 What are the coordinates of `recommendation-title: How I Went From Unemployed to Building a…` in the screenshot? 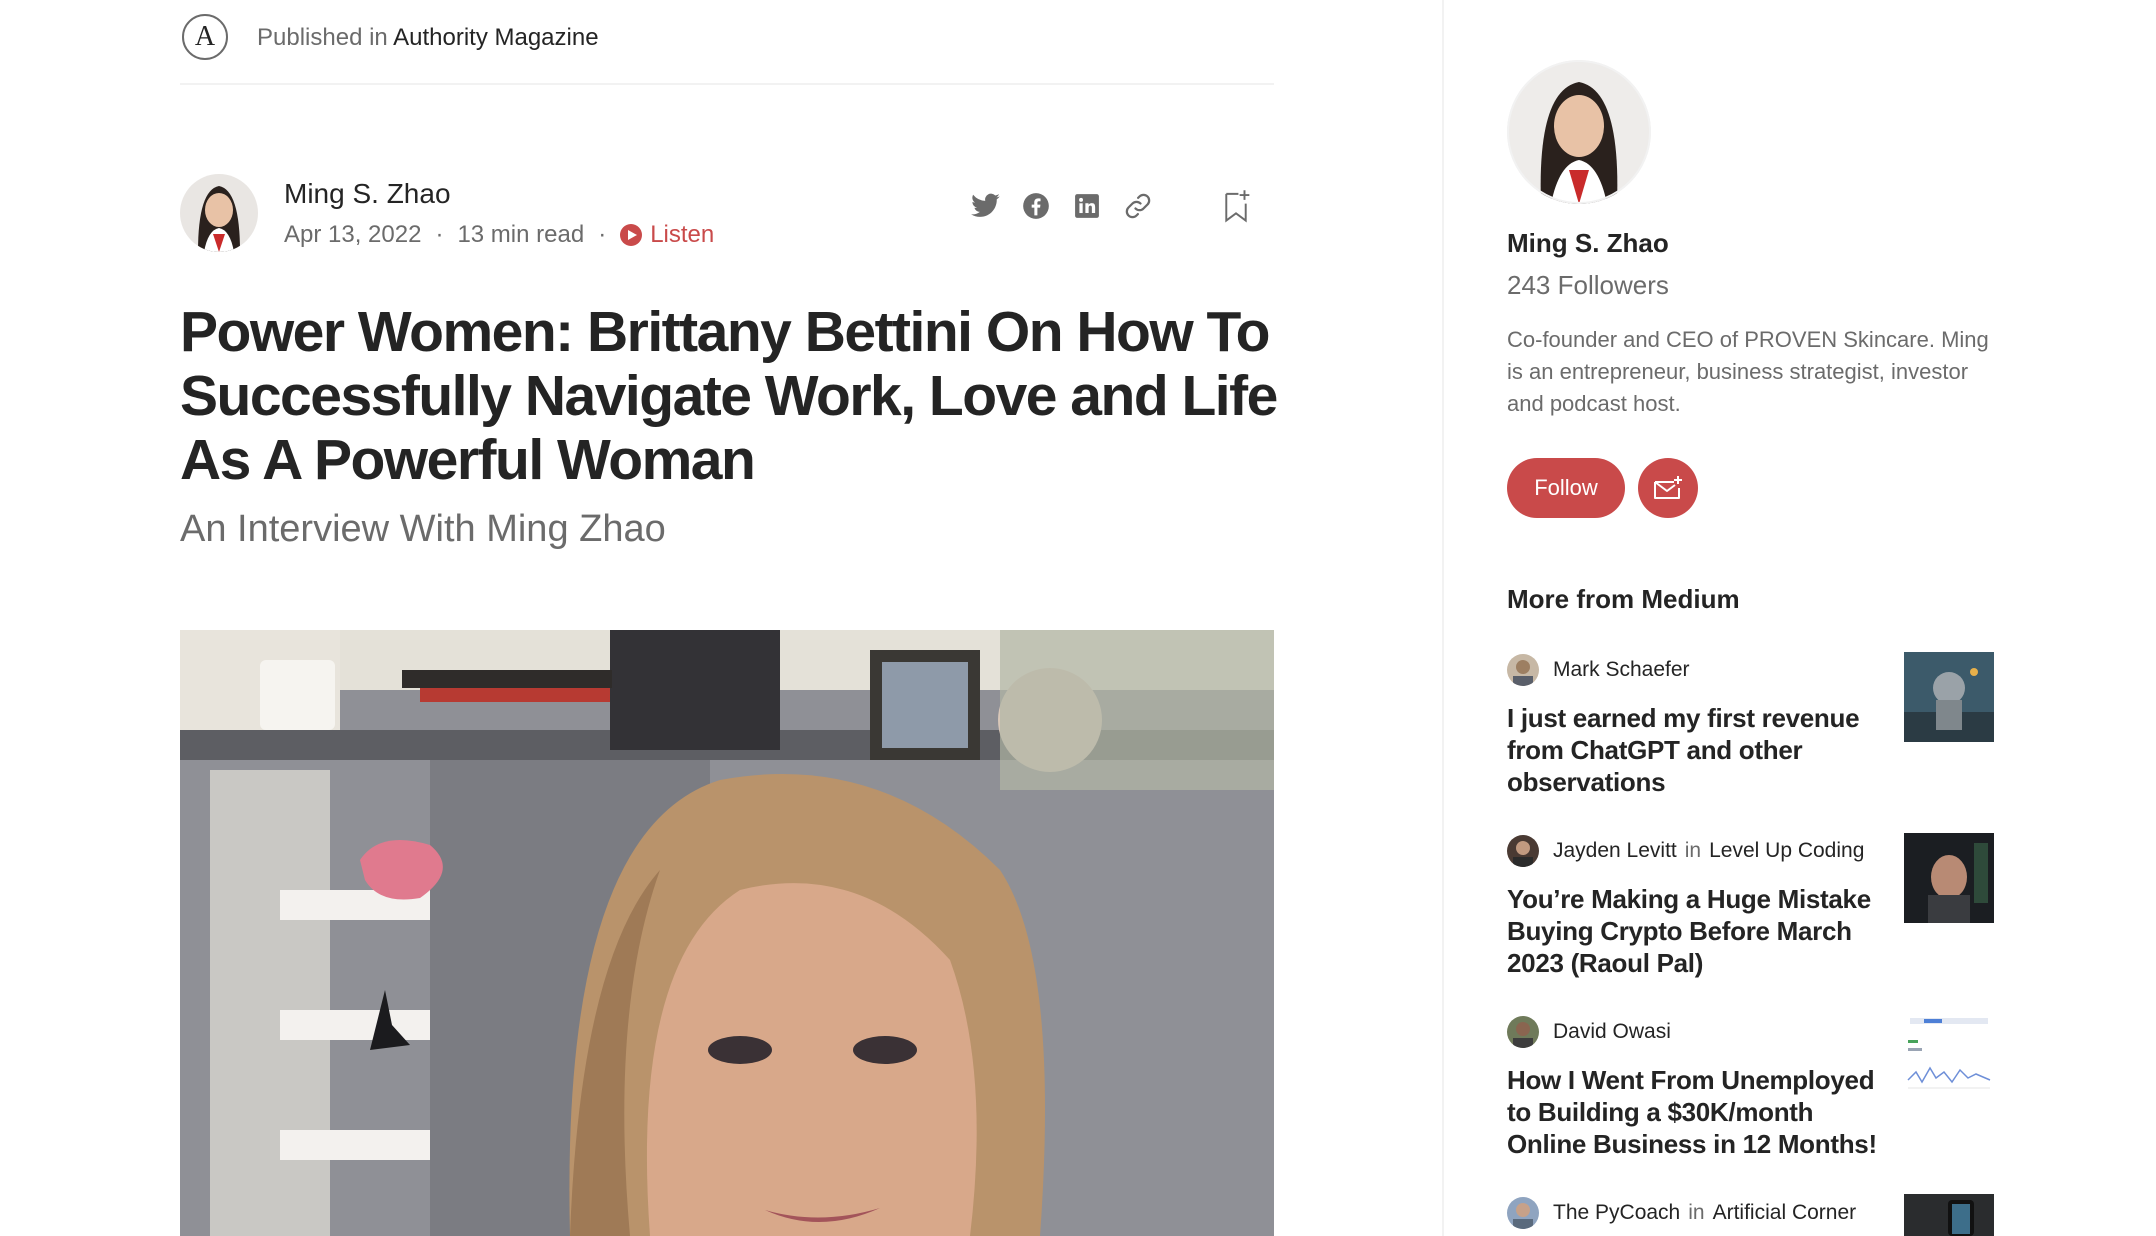 It's located at (1692, 1112).